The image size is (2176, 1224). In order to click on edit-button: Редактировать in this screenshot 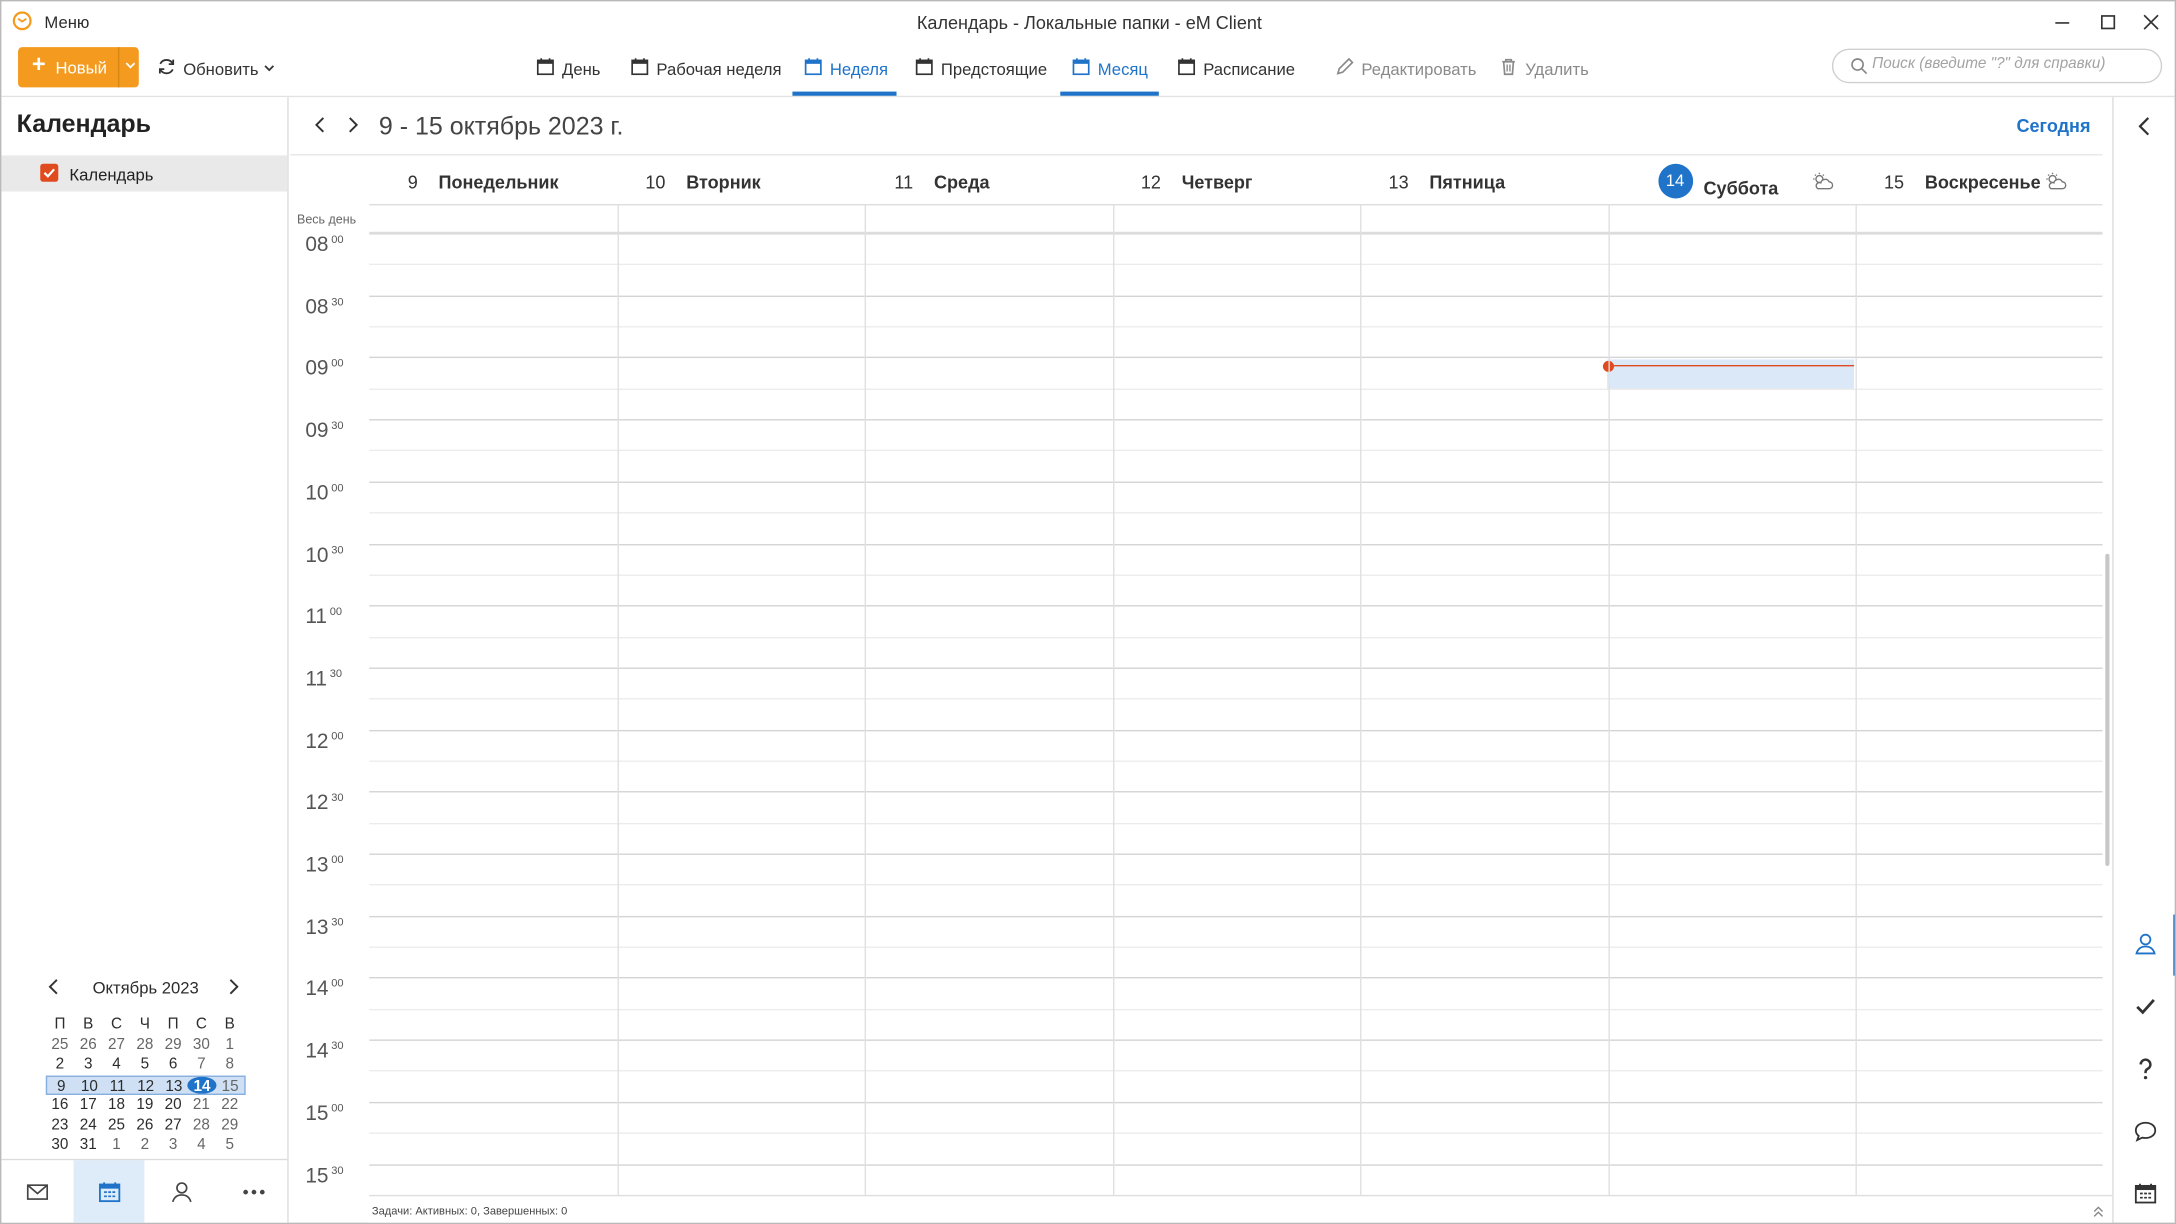, I will do `click(1405, 67)`.